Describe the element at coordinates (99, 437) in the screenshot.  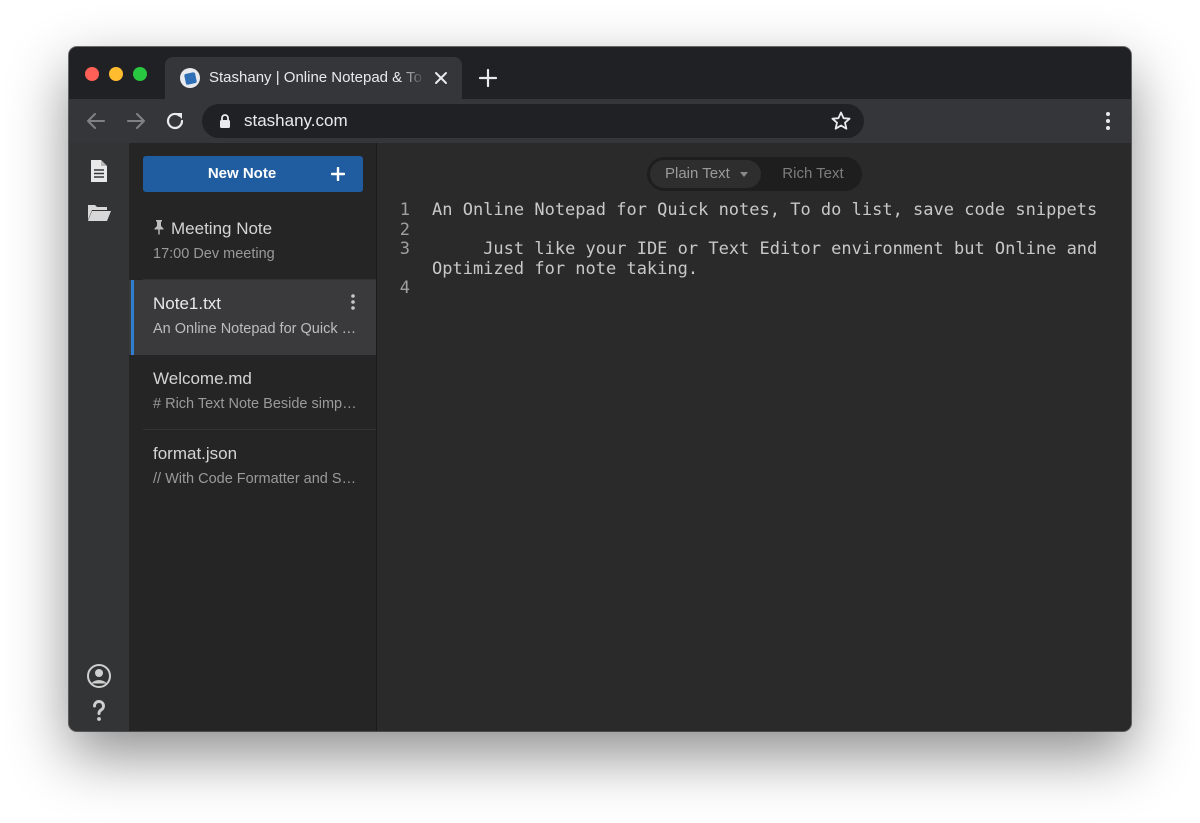
I see `icon-sidebar` at that location.